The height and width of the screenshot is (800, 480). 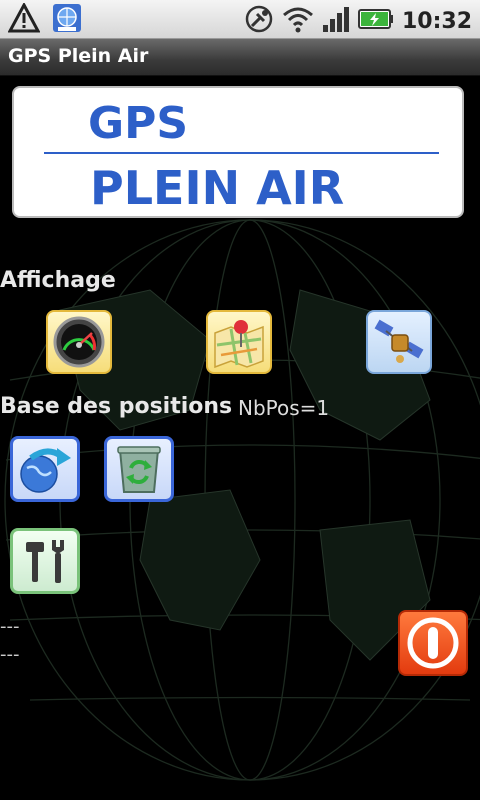 What do you see at coordinates (259, 21) in the screenshot?
I see `gps-satellite-icon` at bounding box center [259, 21].